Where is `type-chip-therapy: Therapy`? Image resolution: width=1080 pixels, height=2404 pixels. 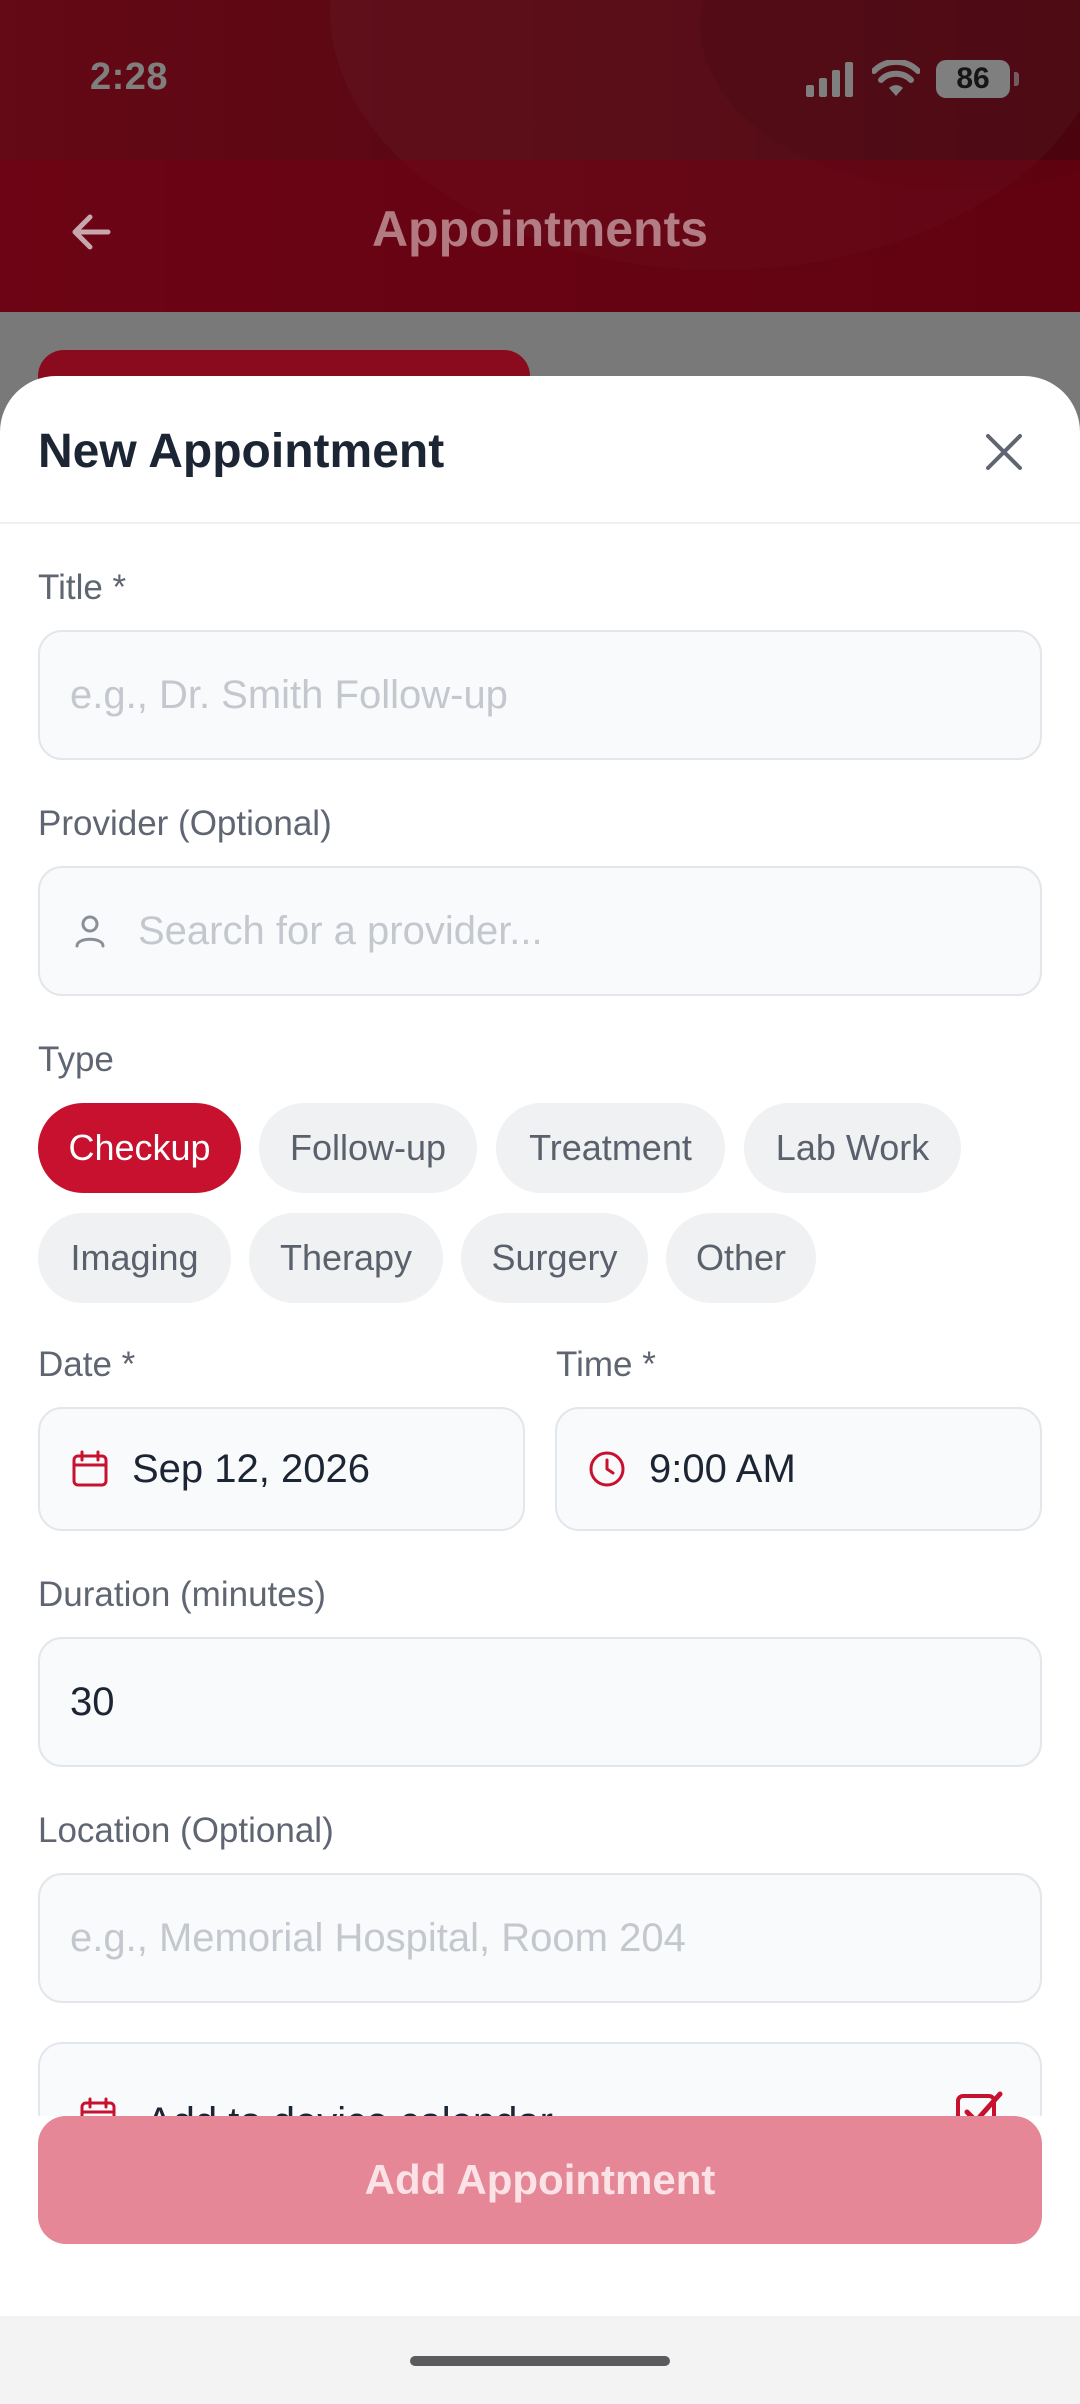
type-chip-therapy: Therapy is located at coordinates (346, 1258).